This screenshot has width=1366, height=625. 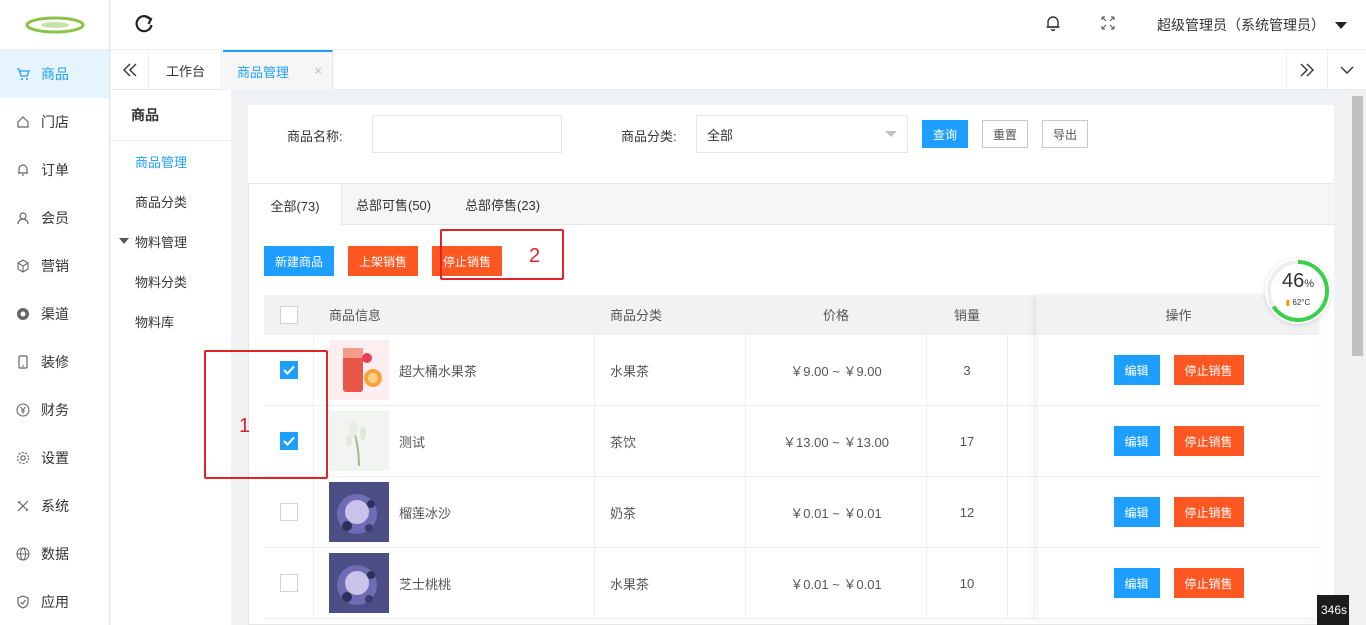 What do you see at coordinates (359, 583) in the screenshot?
I see `product-thumbnail` at bounding box center [359, 583].